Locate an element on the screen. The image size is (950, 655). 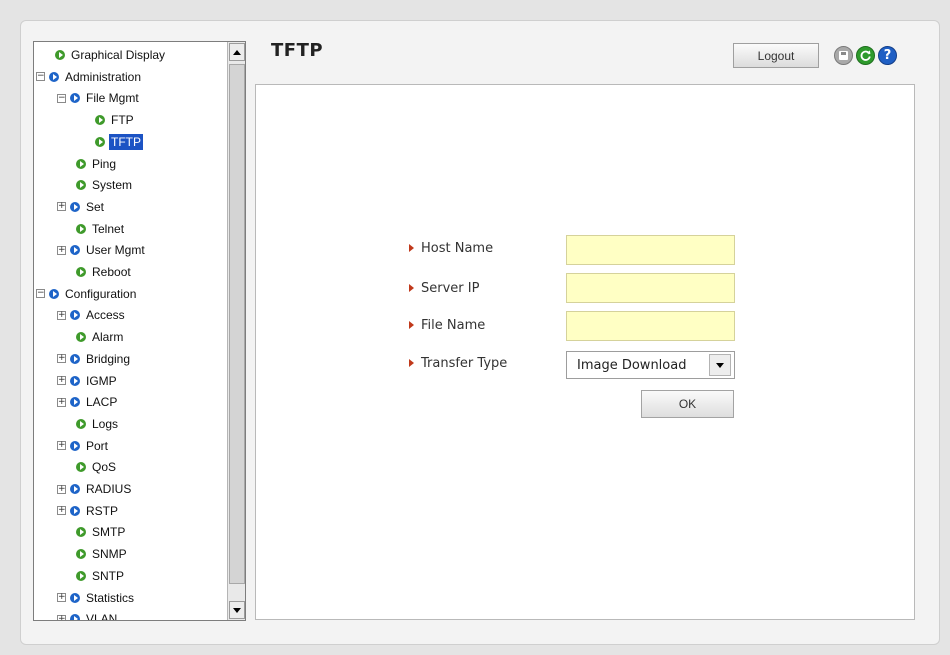
tree-item-label: Ping is located at coordinates (104, 163).